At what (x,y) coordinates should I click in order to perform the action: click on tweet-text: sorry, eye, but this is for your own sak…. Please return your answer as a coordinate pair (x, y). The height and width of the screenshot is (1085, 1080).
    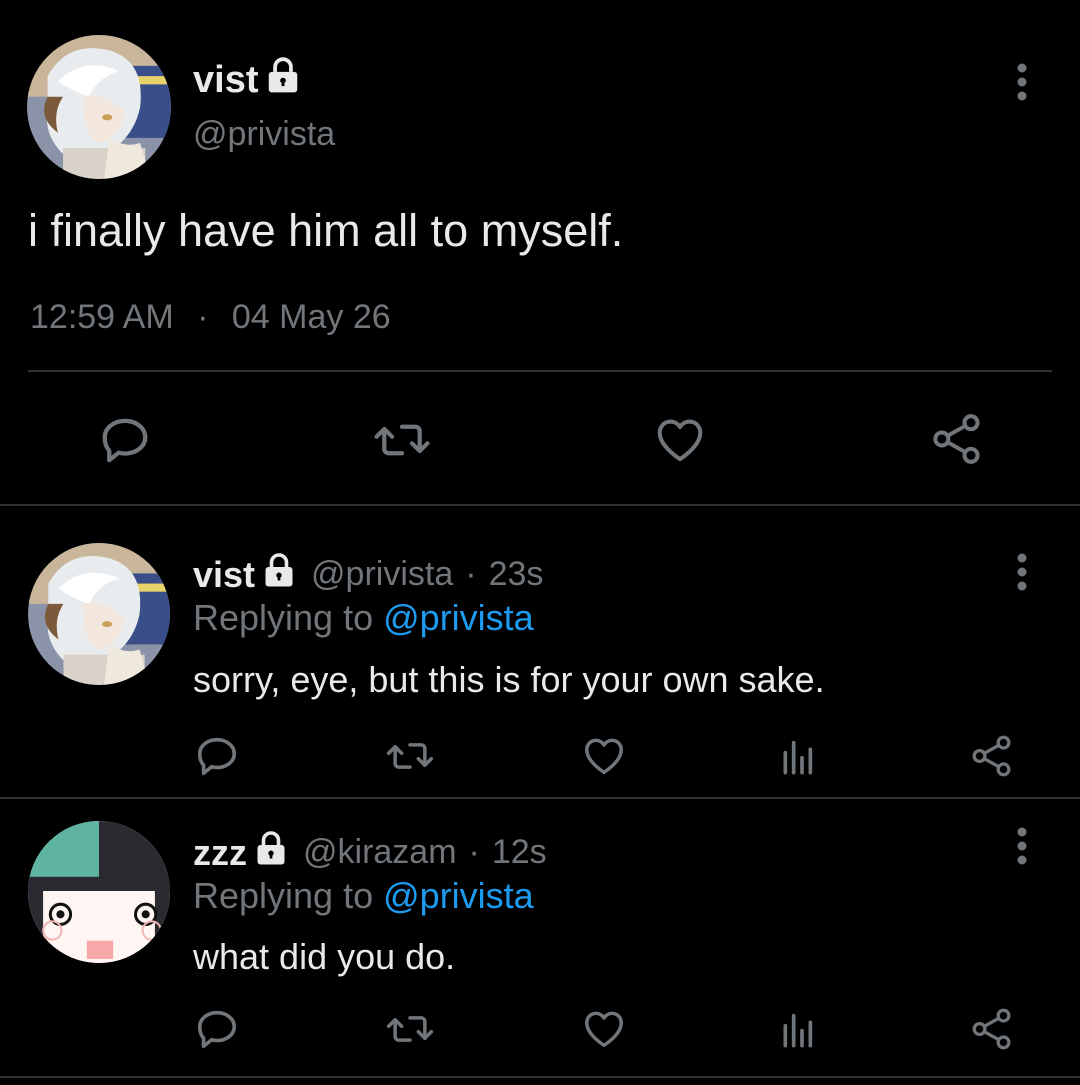
    Looking at the image, I should click on (509, 679).